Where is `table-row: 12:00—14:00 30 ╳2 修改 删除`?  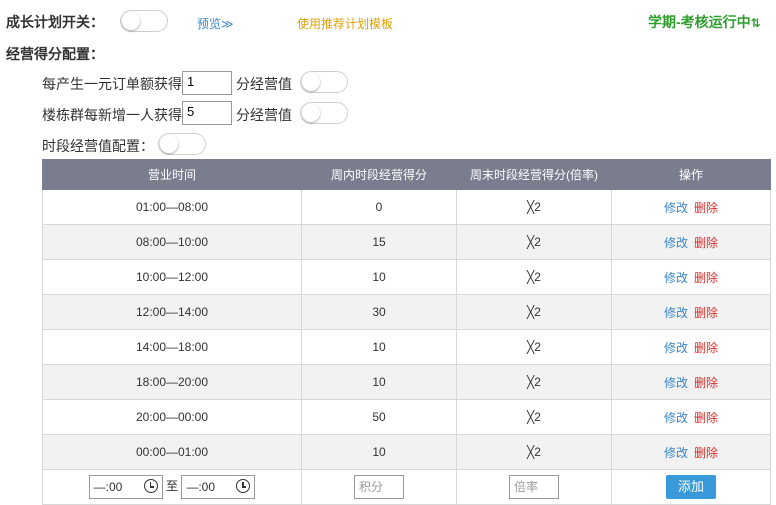
table-row: 12:00—14:00 30 ╳2 修改 删除 is located at coordinates (406, 312).